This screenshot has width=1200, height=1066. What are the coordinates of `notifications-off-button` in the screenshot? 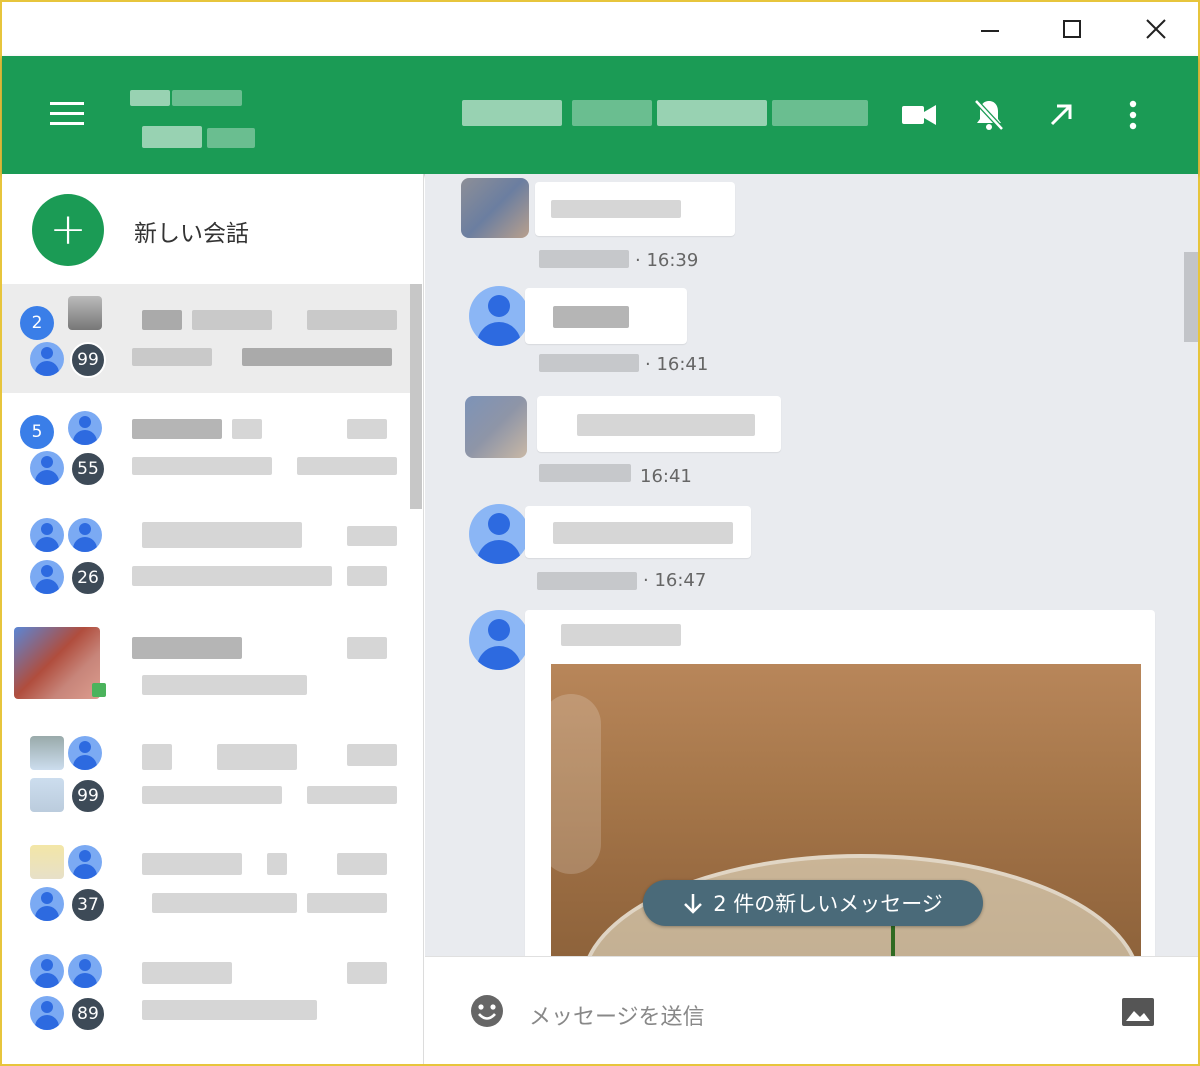 It's located at (989, 115).